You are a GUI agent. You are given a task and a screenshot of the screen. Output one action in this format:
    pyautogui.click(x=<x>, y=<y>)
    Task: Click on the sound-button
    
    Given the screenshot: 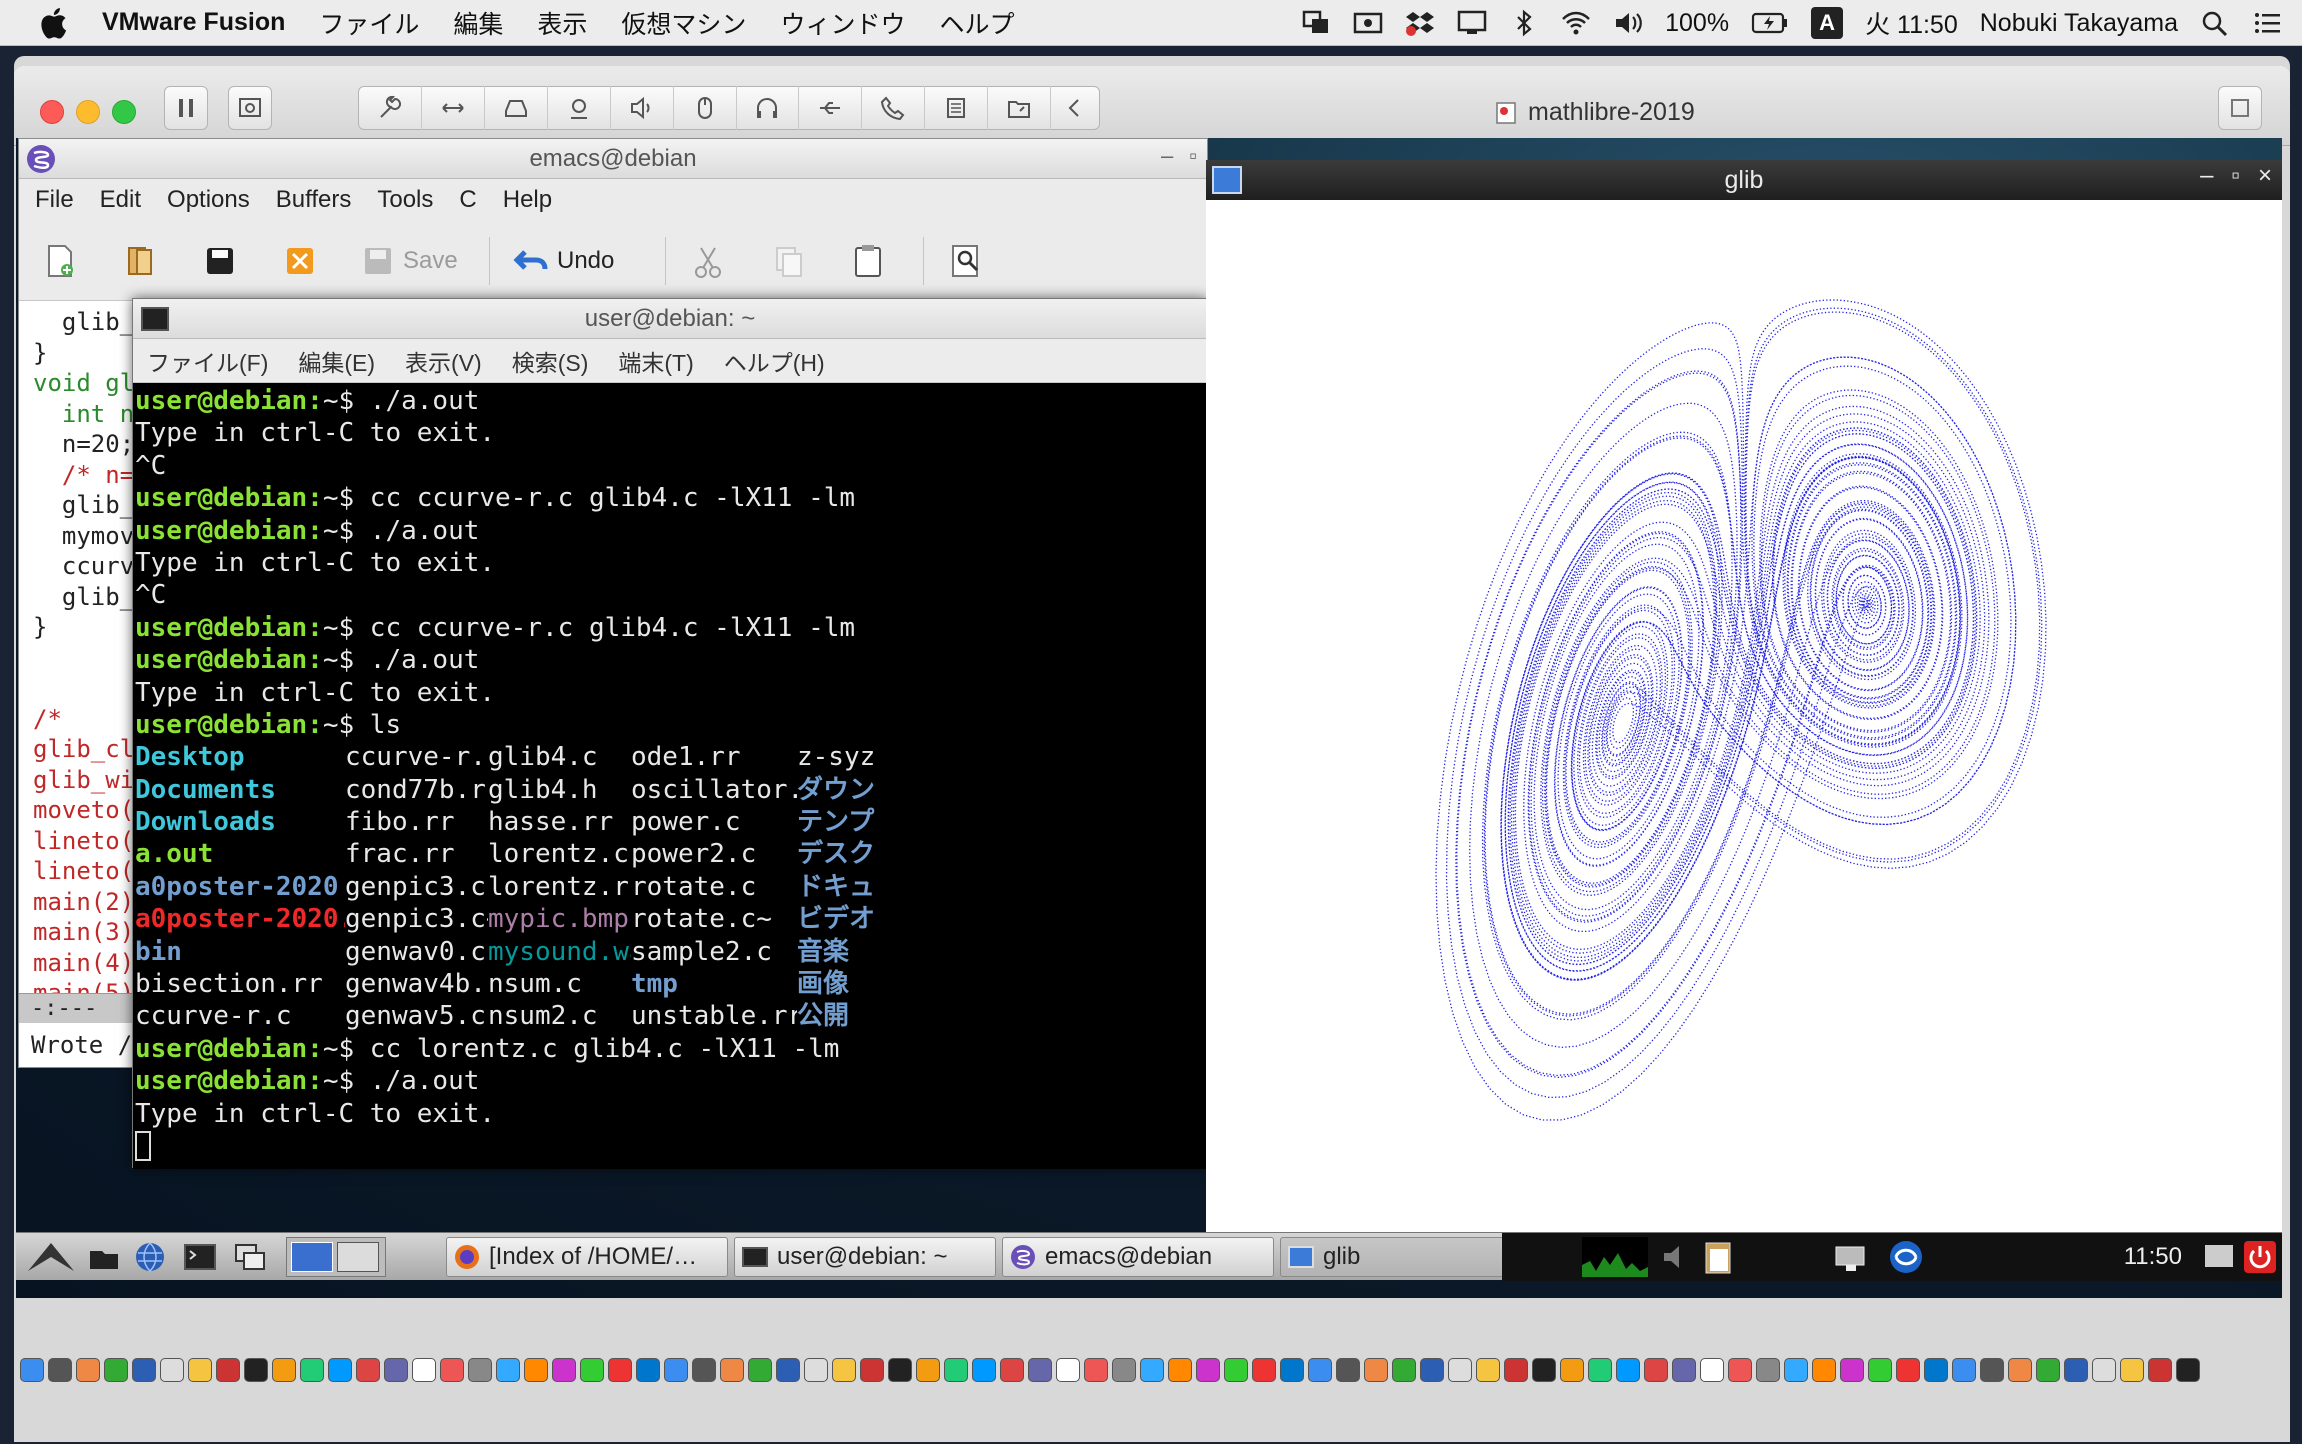 What is the action you would take?
    pyautogui.click(x=642, y=108)
    